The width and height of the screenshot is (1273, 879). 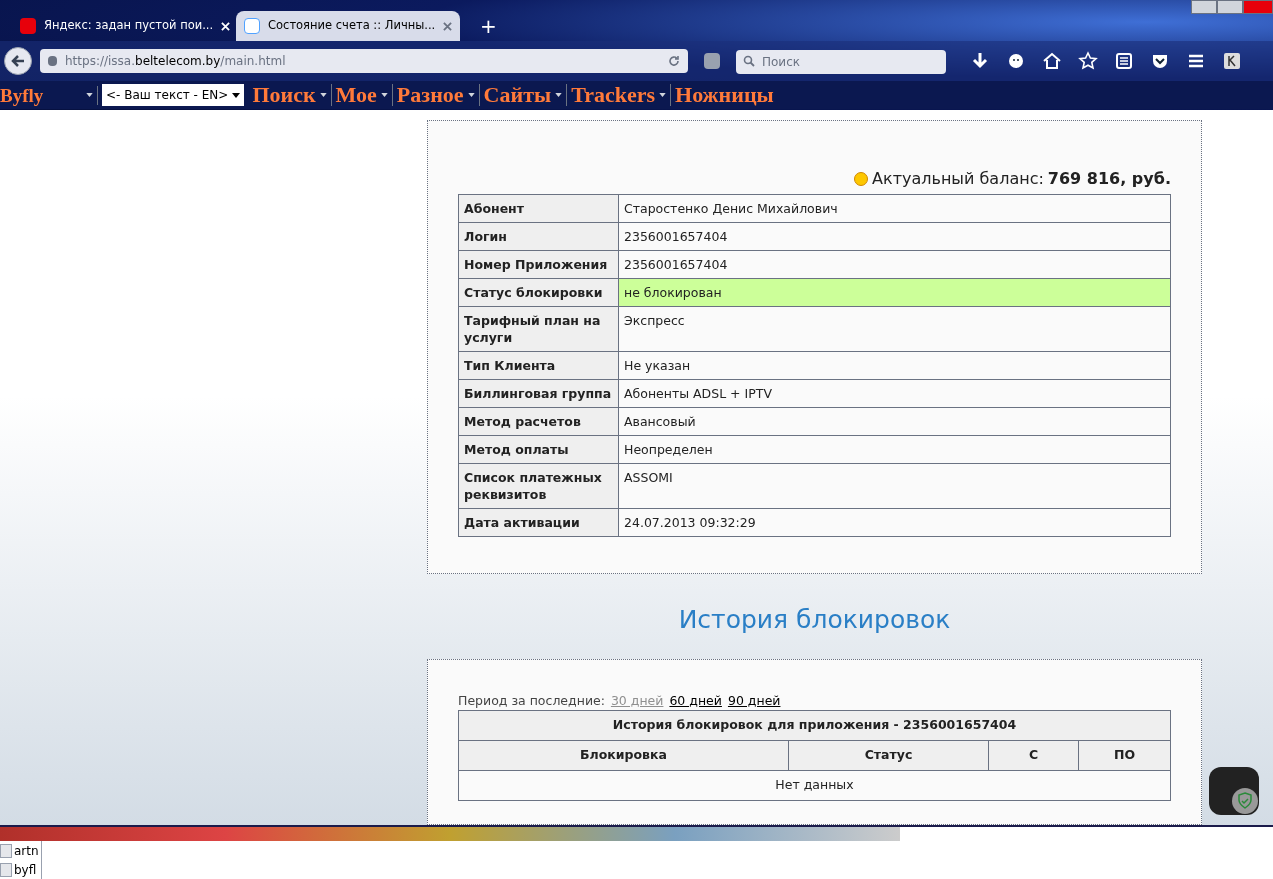 I want to click on field-label: Логин, so click(x=538, y=236).